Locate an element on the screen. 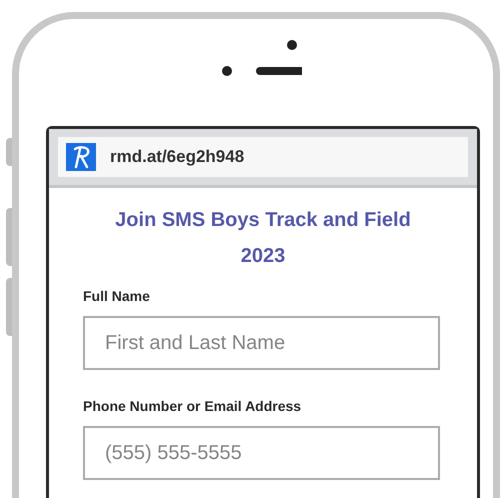  form-title: Join SMS Boys Track and Field 2023 is located at coordinates (263, 238).